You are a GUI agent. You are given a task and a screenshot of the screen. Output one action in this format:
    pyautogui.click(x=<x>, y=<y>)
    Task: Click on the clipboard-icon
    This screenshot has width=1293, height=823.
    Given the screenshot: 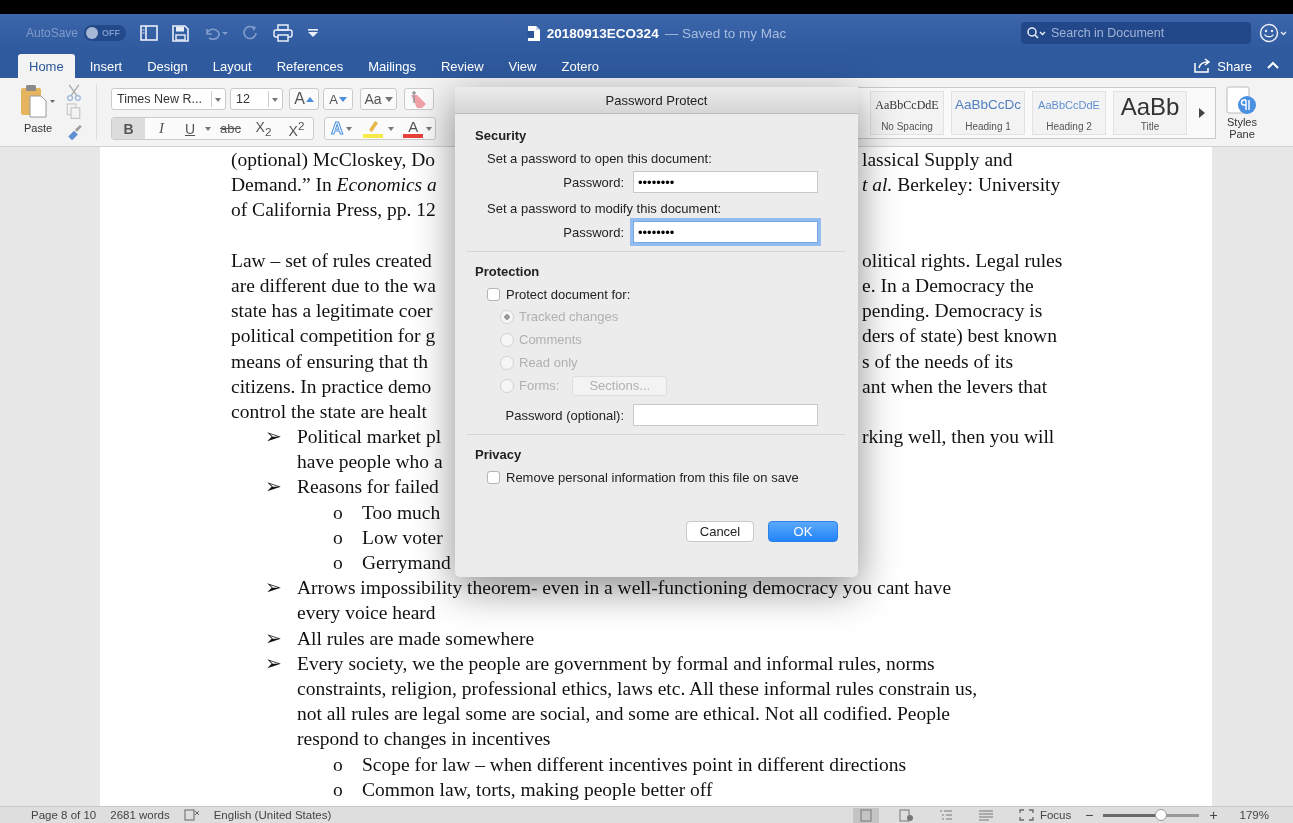 What is the action you would take?
    pyautogui.click(x=38, y=101)
    